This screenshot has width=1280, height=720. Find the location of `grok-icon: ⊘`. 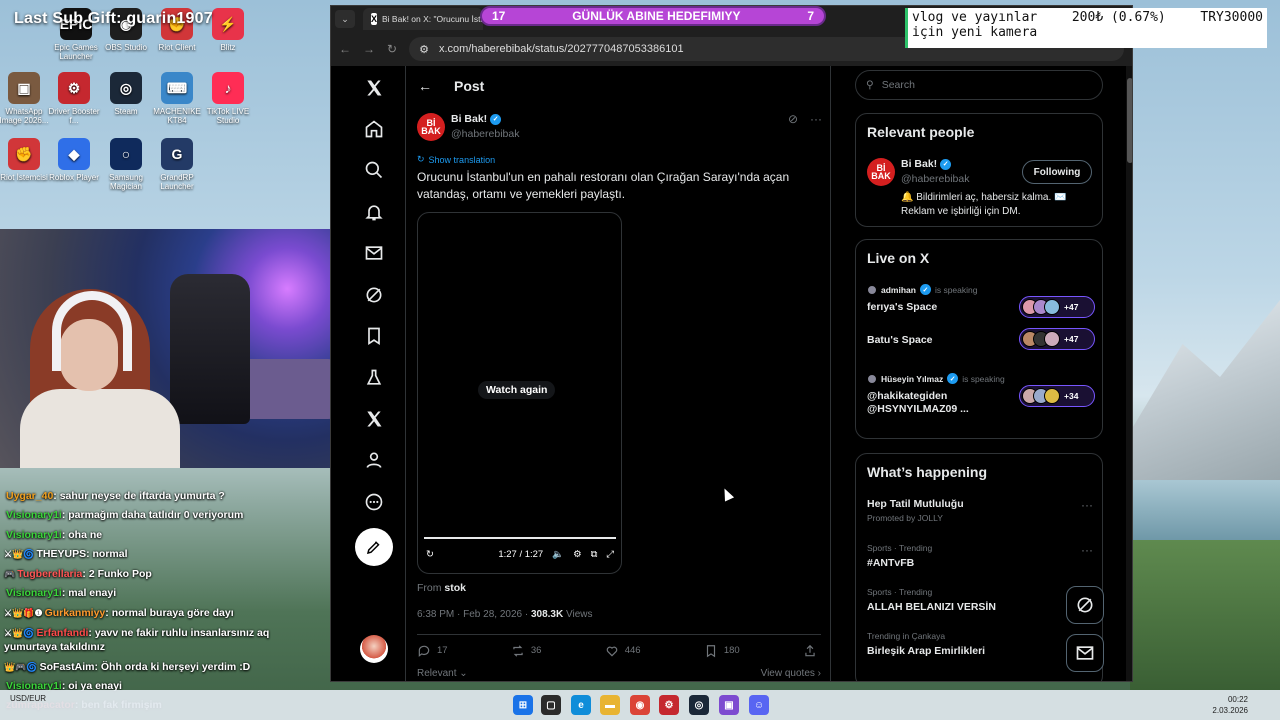

grok-icon: ⊘ is located at coordinates (793, 119).